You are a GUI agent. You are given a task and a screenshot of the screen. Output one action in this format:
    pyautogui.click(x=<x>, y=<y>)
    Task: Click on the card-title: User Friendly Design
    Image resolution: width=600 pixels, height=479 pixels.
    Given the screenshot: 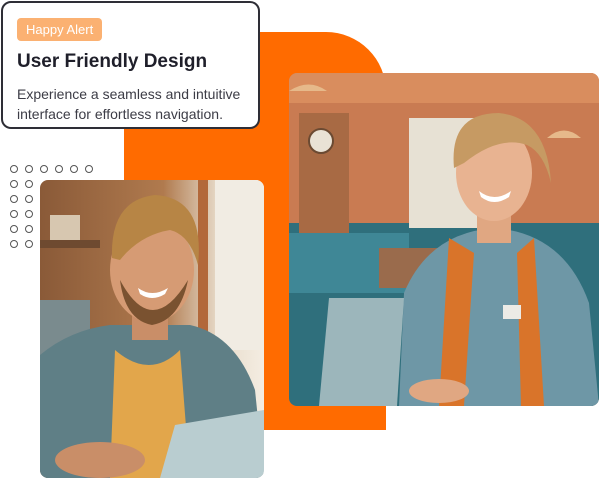 What is the action you would take?
    pyautogui.click(x=112, y=61)
    